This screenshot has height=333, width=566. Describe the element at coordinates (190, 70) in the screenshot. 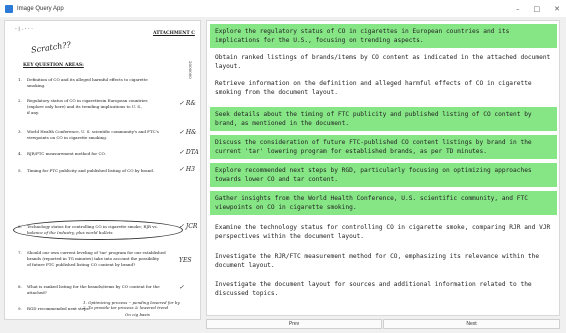

I see `bates-number: 2000000` at that location.